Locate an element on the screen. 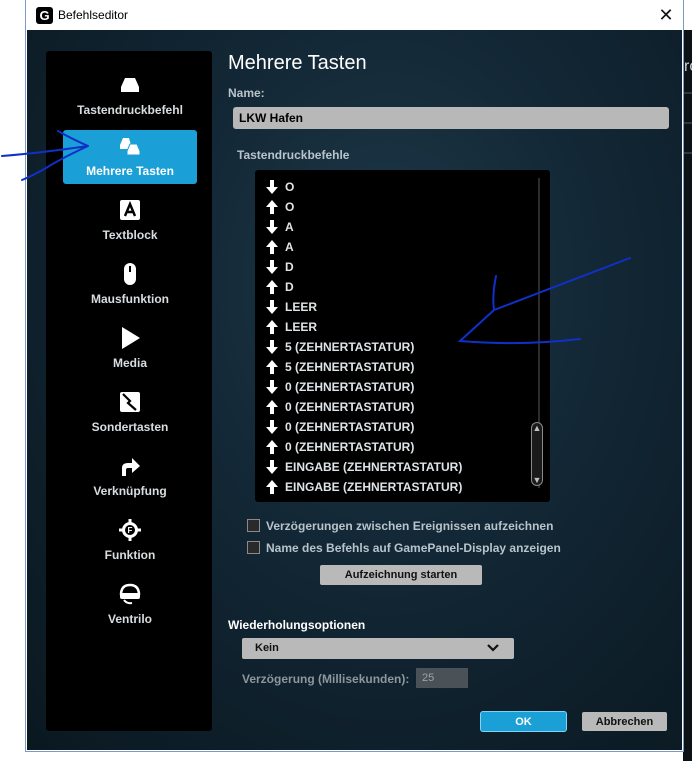 The image size is (692, 761). repeat-select-value: Kein is located at coordinates (267, 648).